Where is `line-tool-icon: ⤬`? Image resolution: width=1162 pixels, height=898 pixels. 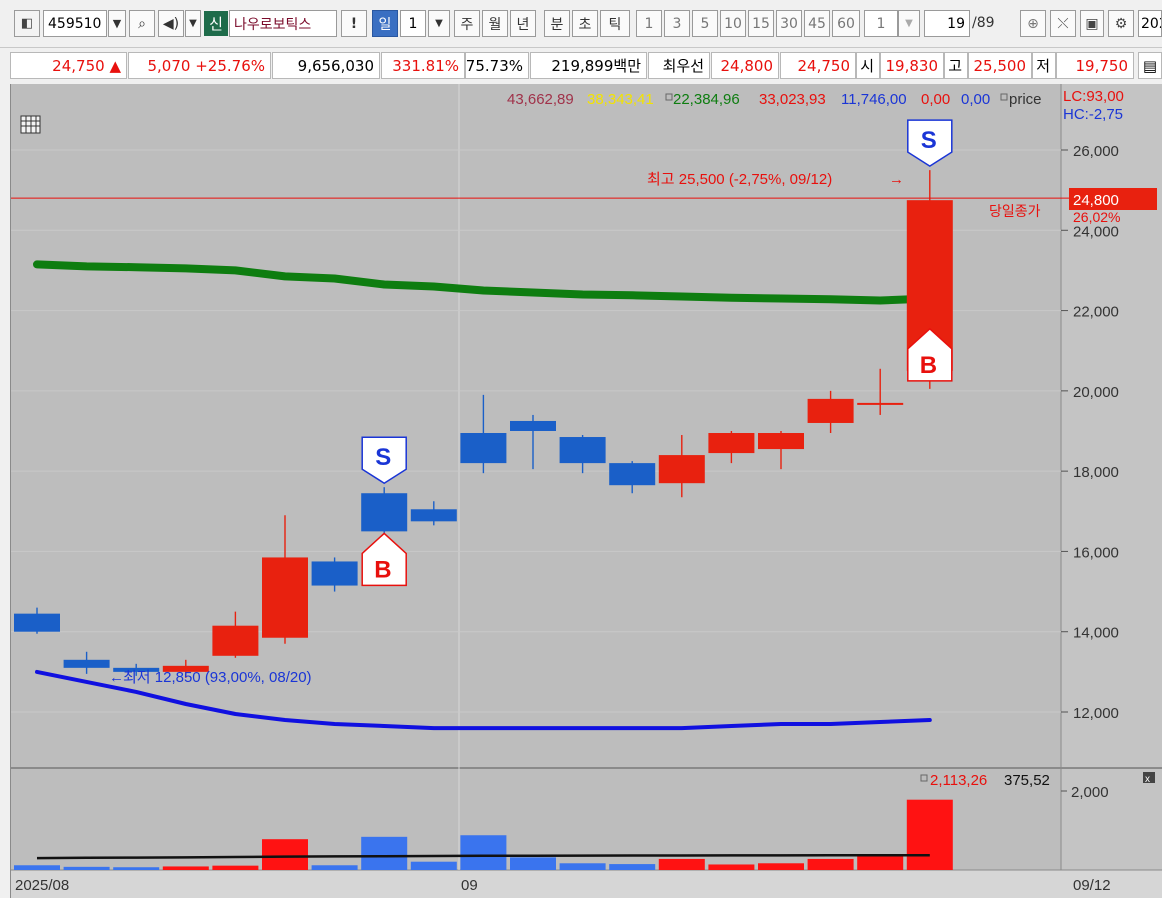 line-tool-icon: ⤬ is located at coordinates (1063, 23).